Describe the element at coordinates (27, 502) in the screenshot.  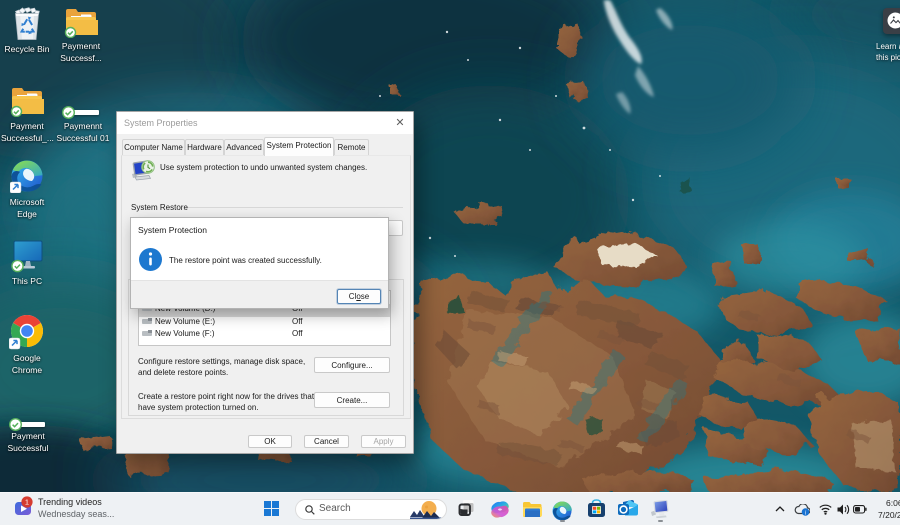
I see `svg-text: 1` at that location.